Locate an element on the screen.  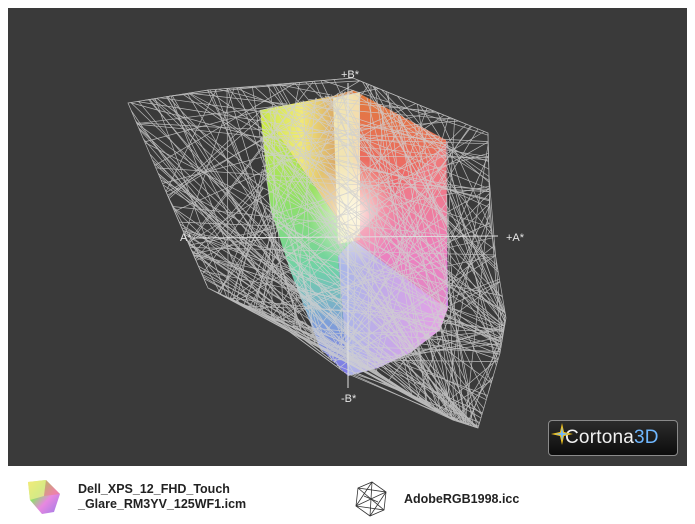
axis-label-minus-a: A* is located at coordinates (186, 238).